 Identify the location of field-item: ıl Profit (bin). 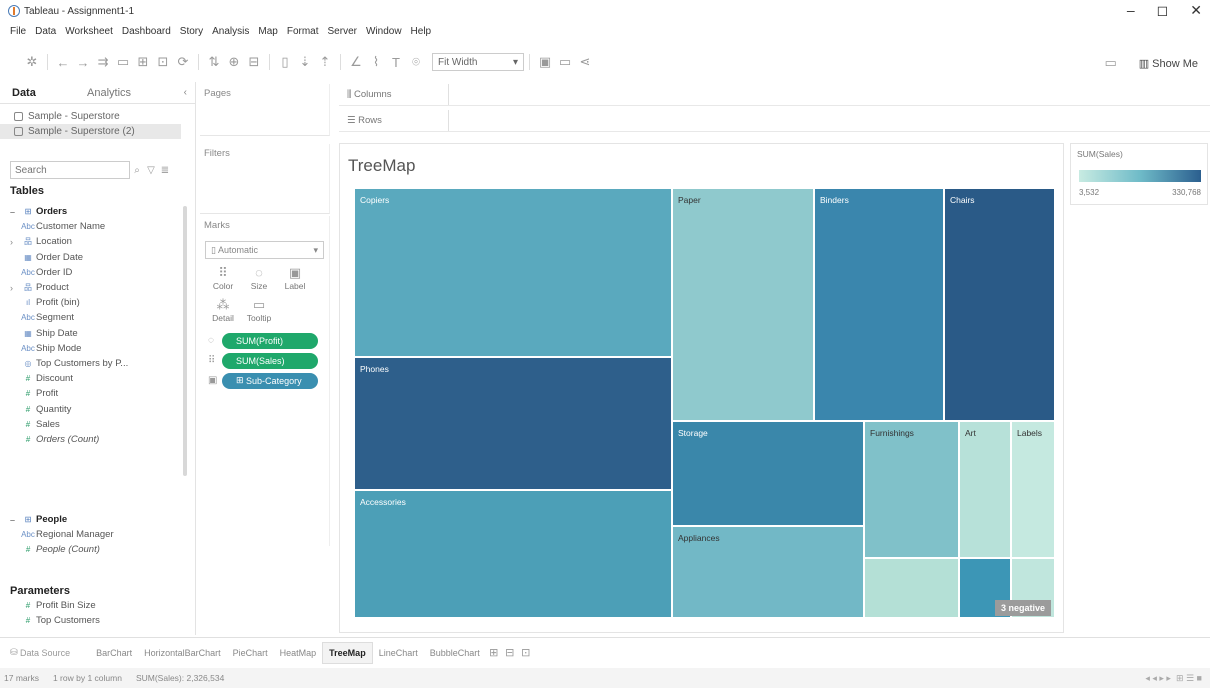
(97, 302).